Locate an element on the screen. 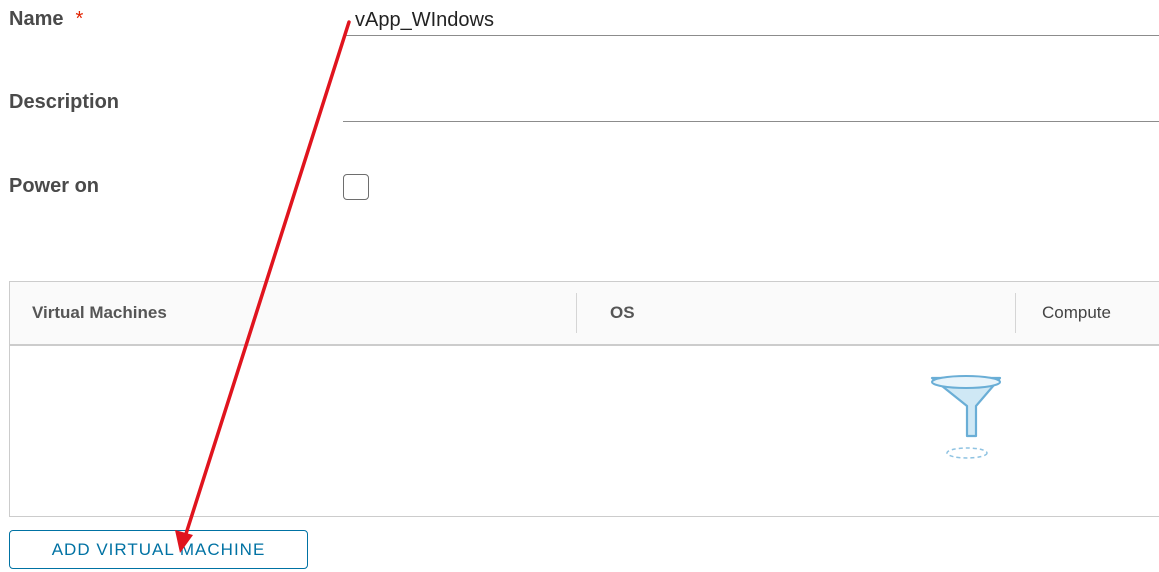 This screenshot has width=1159, height=572. column-header-compute: Compute is located at coordinates (1076, 313).